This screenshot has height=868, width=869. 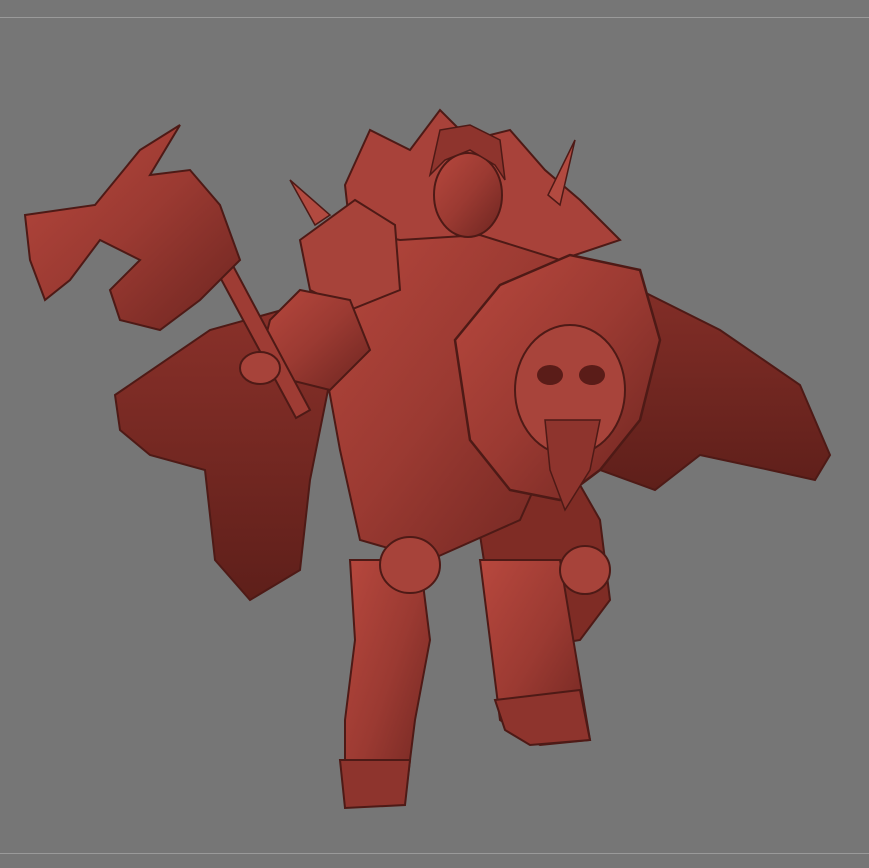 What do you see at coordinates (410, 565) in the screenshot?
I see `knee-guard-left` at bounding box center [410, 565].